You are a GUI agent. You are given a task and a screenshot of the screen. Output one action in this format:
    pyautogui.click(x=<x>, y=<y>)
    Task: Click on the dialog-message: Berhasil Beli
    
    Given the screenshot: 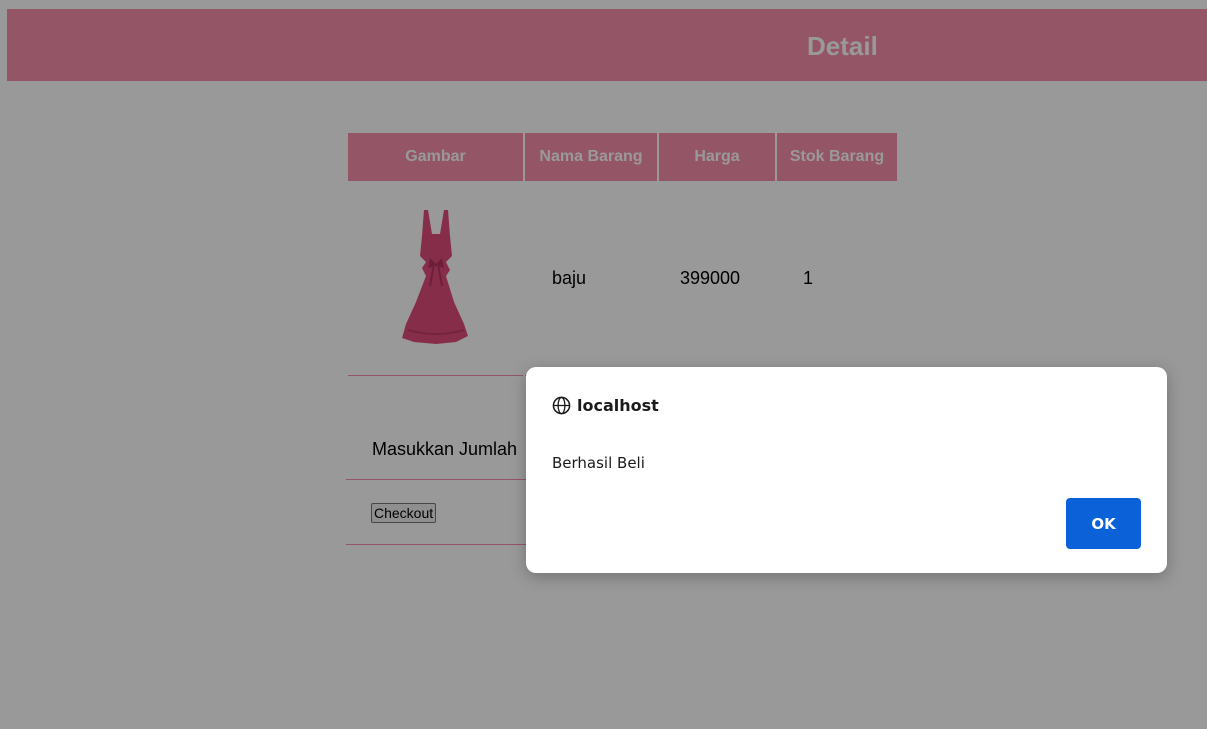 What is the action you would take?
    pyautogui.click(x=598, y=463)
    